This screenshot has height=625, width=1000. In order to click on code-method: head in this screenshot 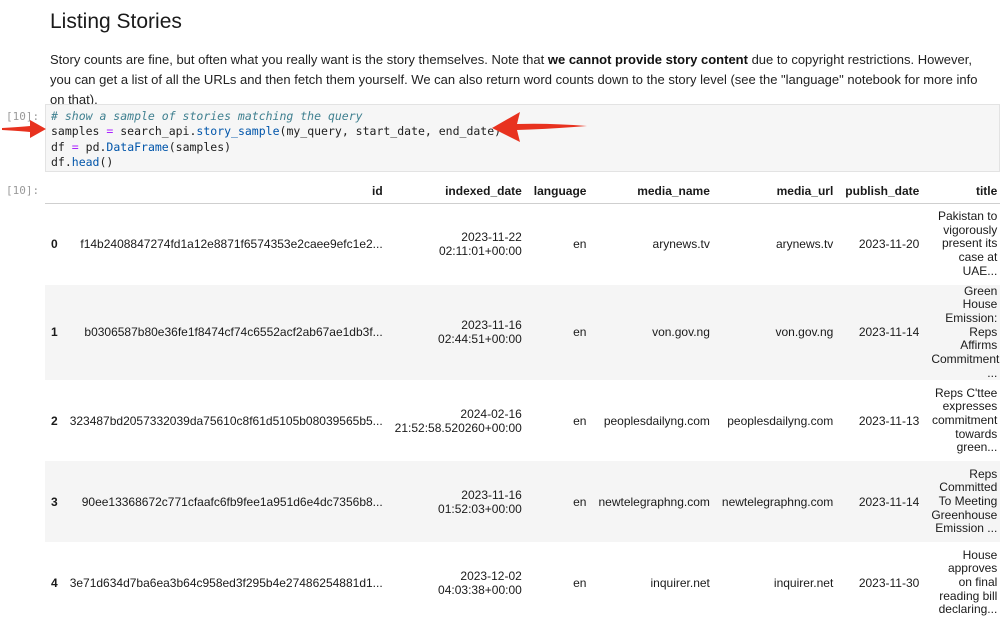, I will do `click(85, 161)`.